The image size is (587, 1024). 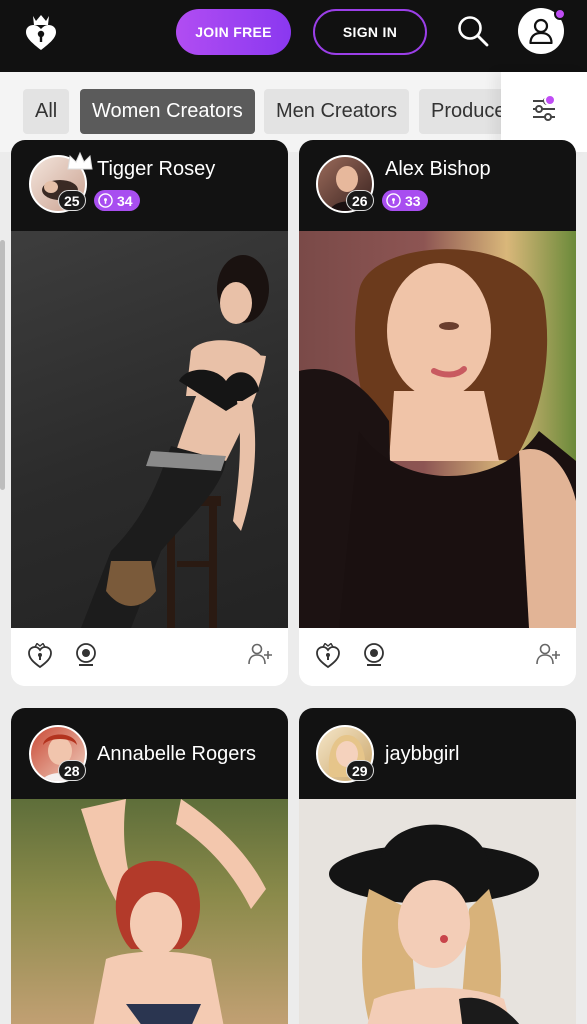 I want to click on points-value: 34, so click(x=125, y=200).